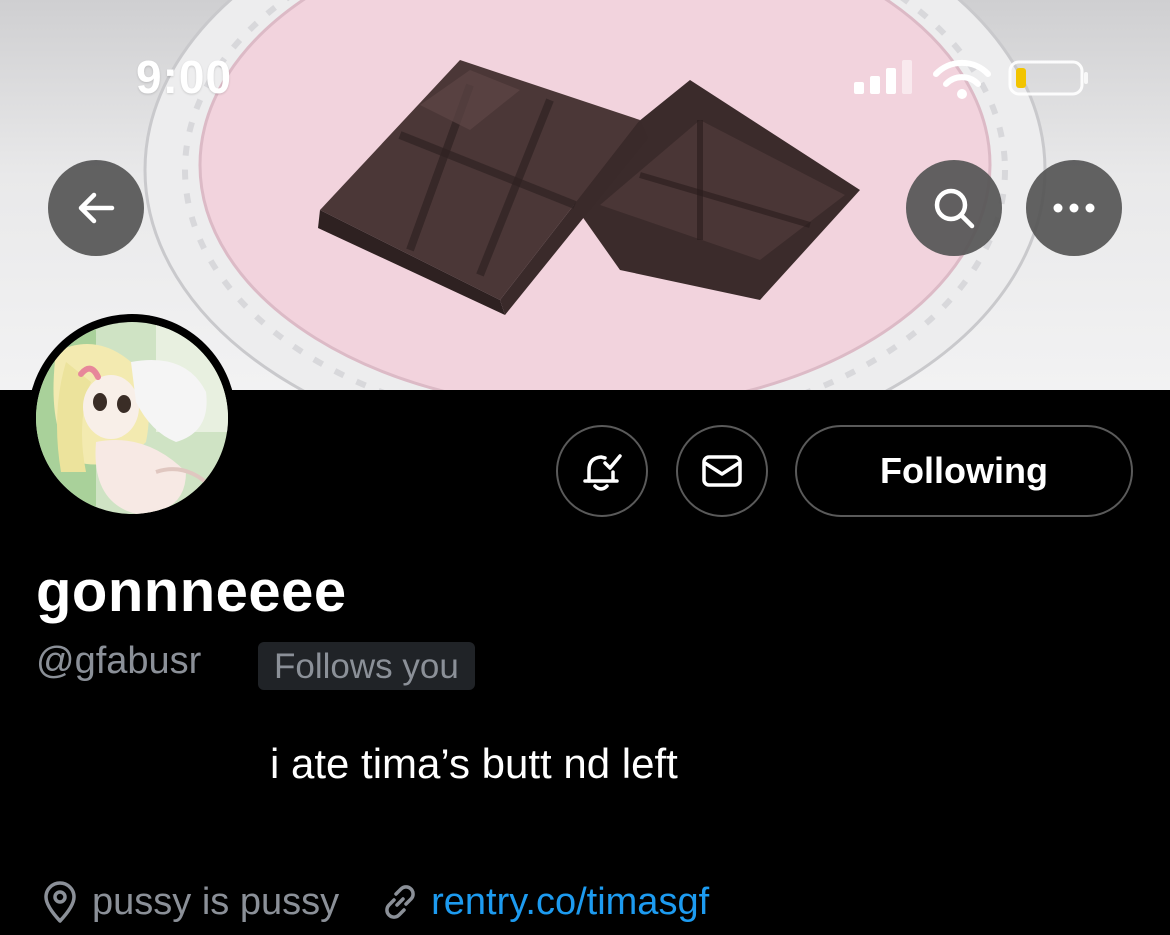 The width and height of the screenshot is (1170, 935). I want to click on battery-icon, so click(1048, 78).